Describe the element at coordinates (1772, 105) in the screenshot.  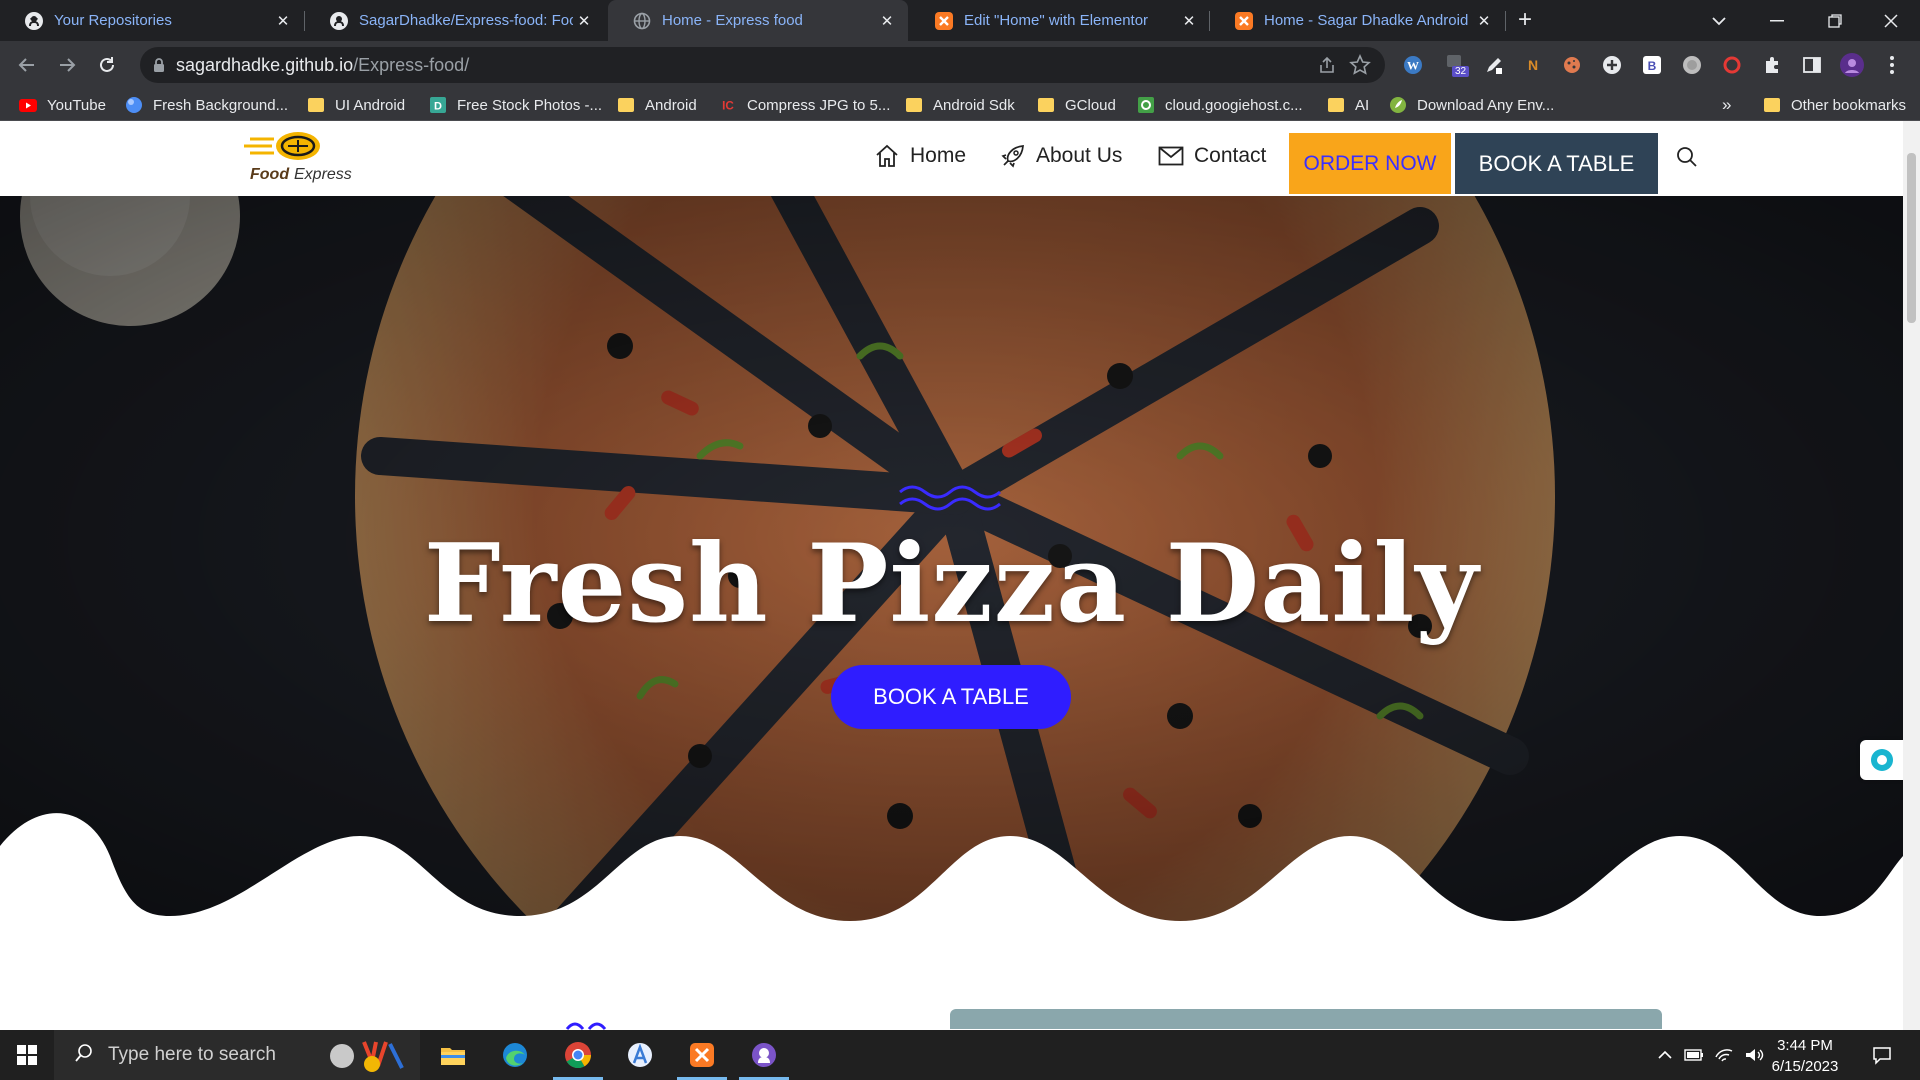
I see `folder-icon` at that location.